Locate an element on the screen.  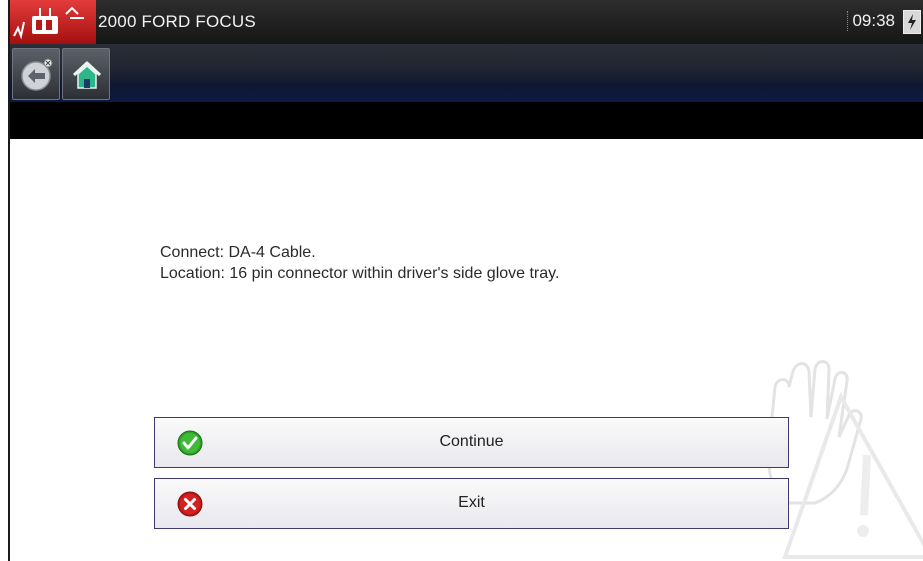
vehicle-title: 2000 FORD FOCUS is located at coordinates (177, 21).